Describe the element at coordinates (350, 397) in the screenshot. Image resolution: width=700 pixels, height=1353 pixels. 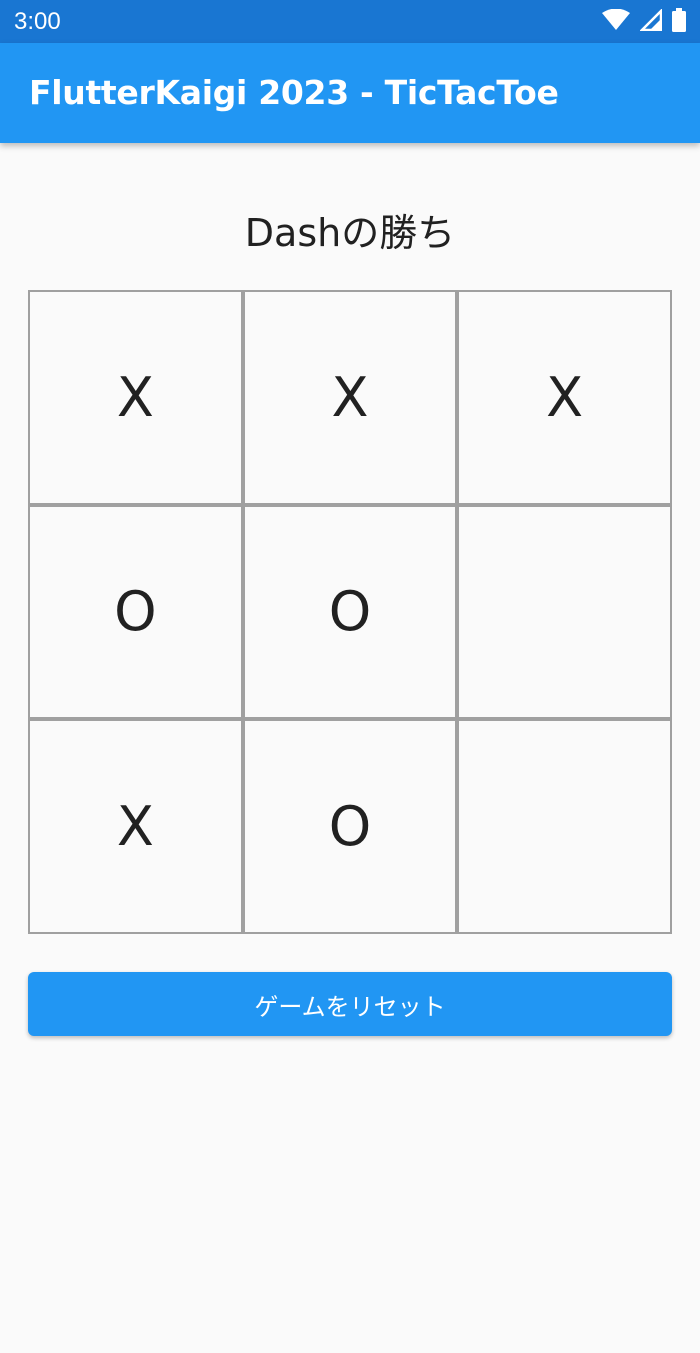
I see `board-cell-r1-c2: X` at that location.